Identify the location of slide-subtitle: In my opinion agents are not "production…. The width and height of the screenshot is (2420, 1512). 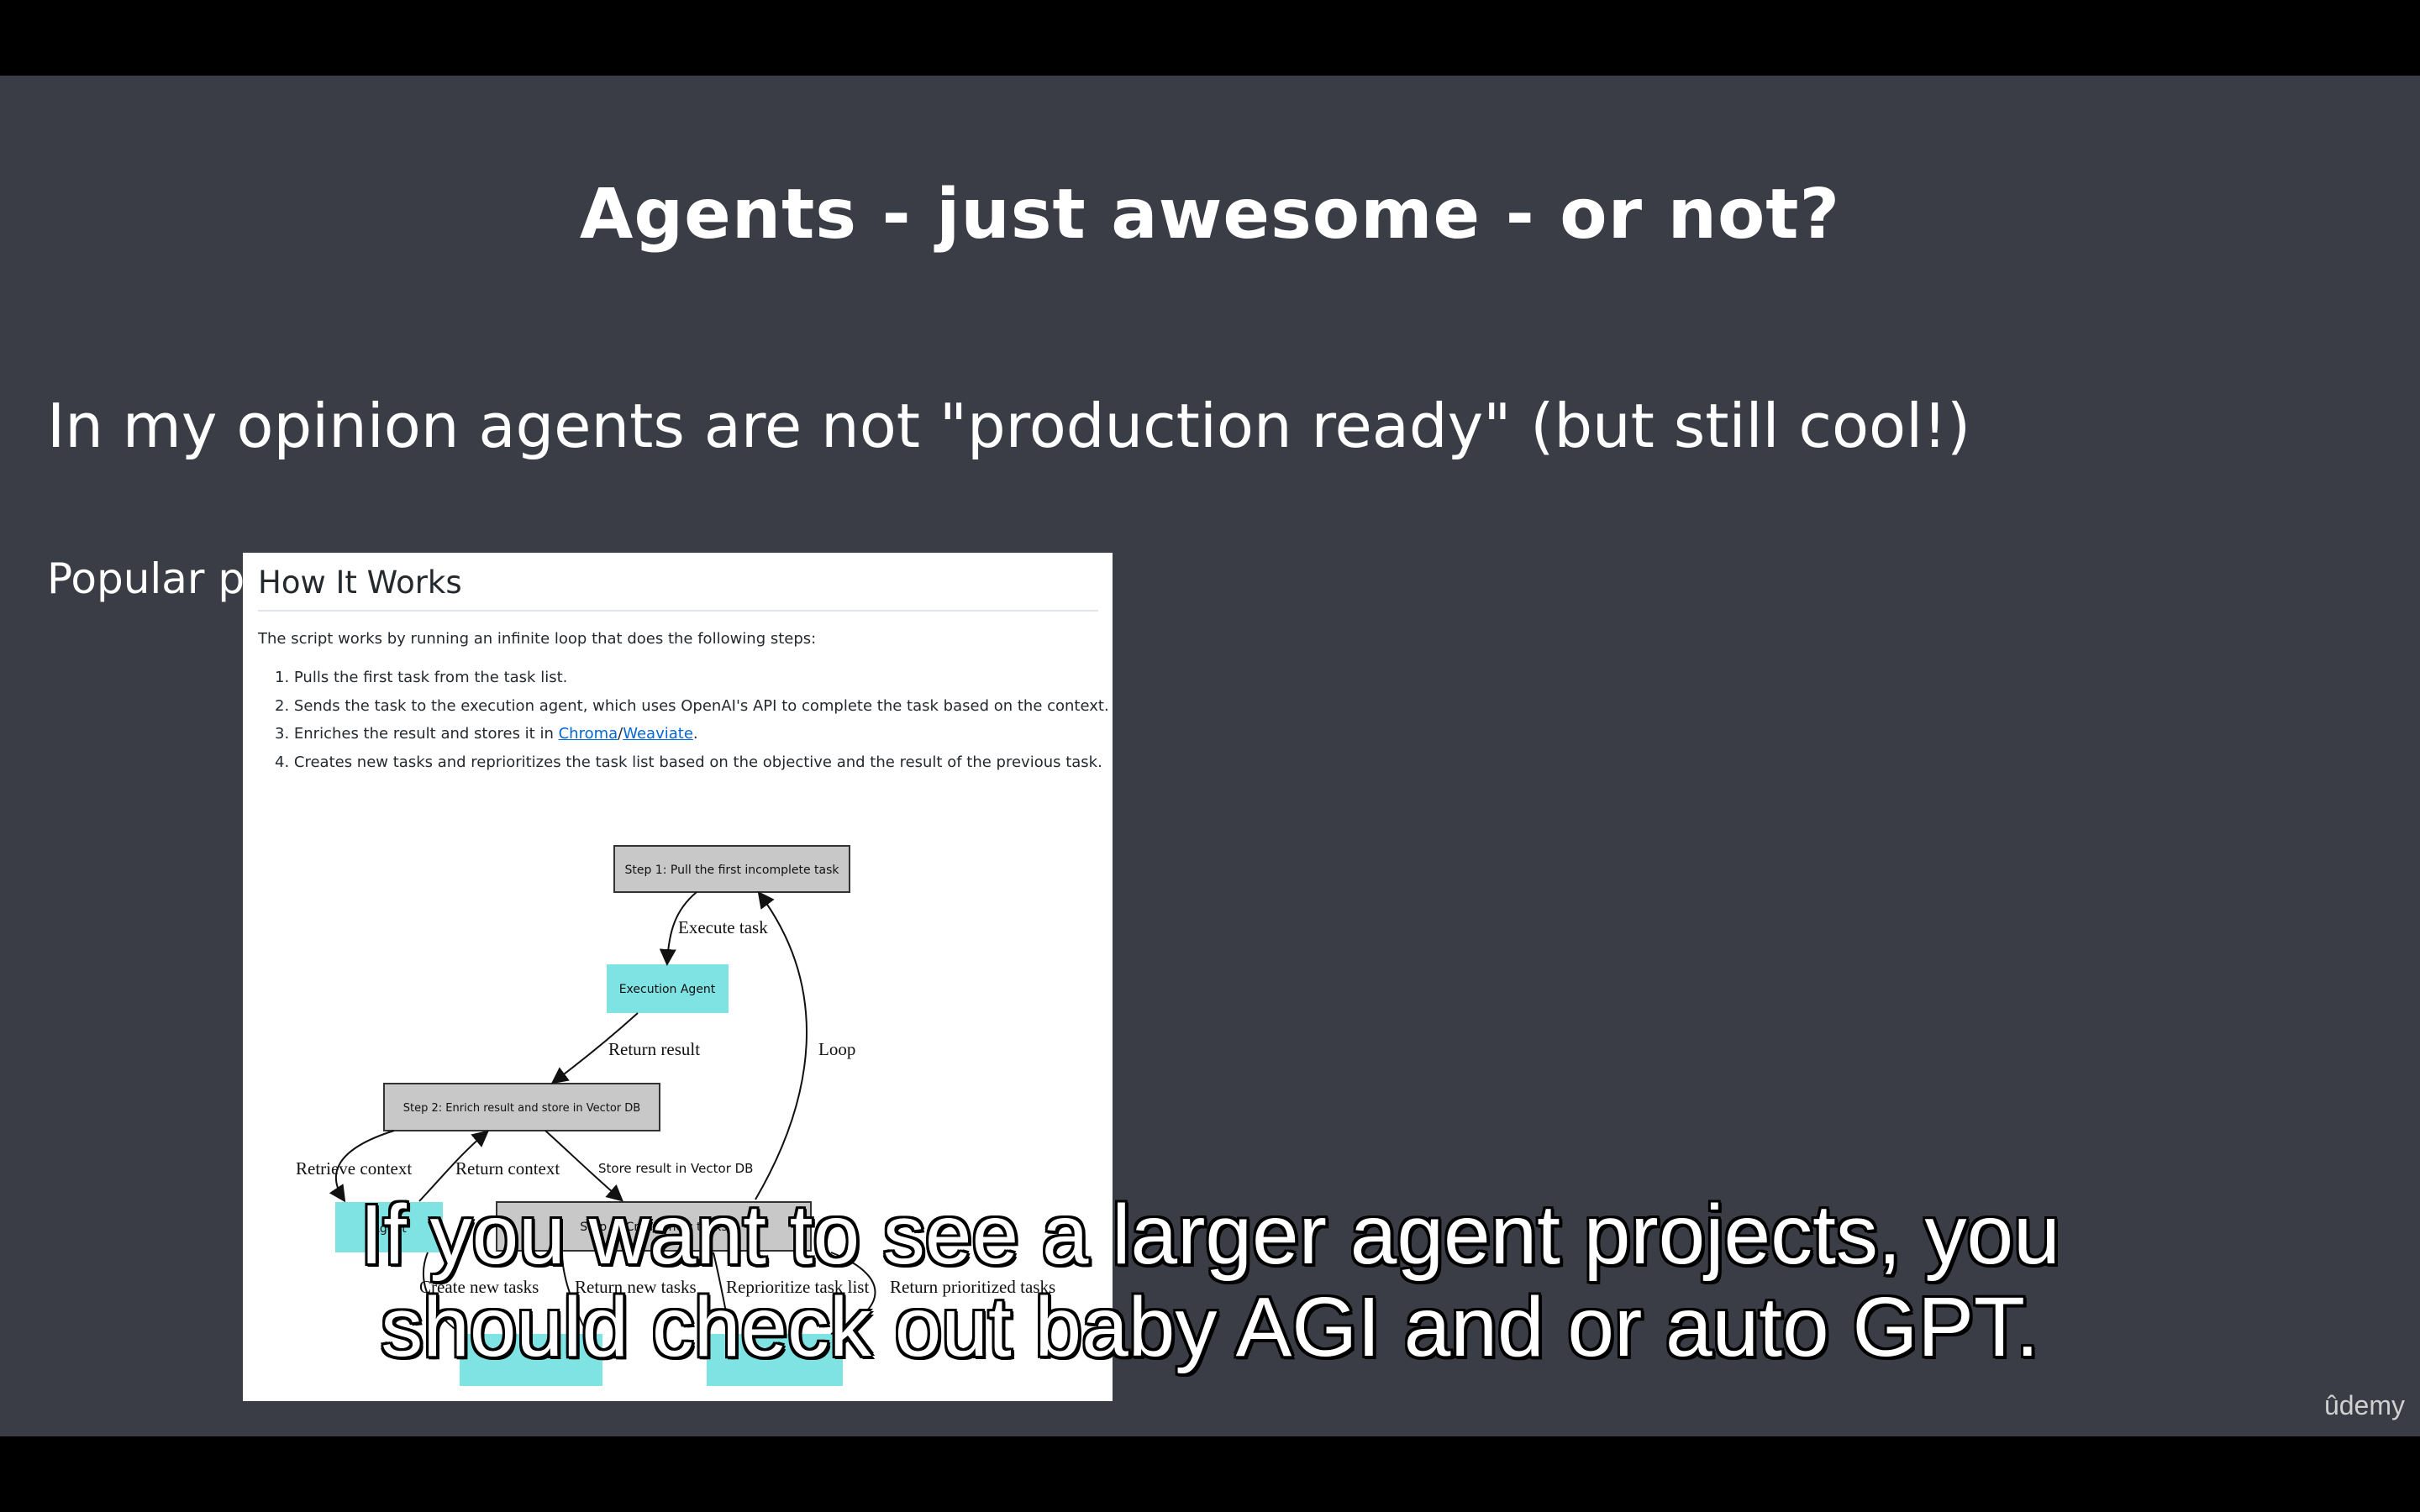
(1009, 426).